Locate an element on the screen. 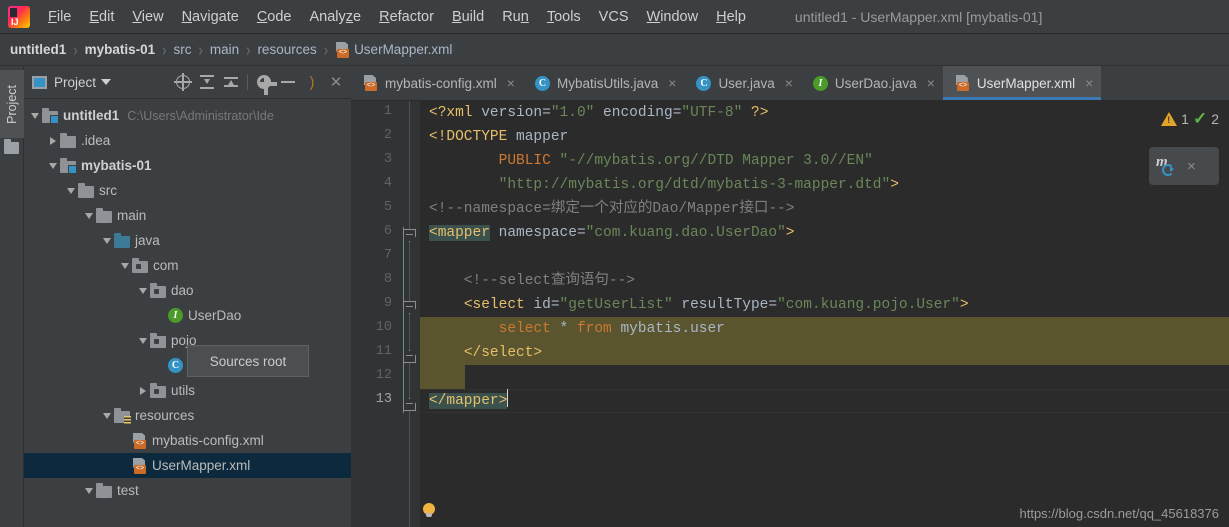  tree-node-label: mybatis-config.xml is located at coordinates (208, 440).